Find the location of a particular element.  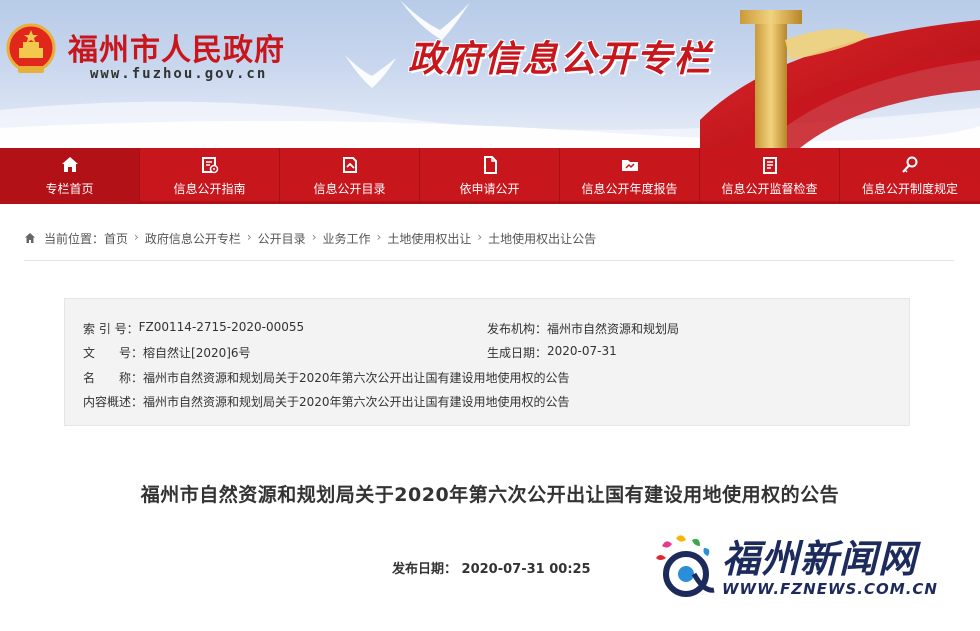

meta-docno-value: 榕自然让[2020]6号 is located at coordinates (197, 353).